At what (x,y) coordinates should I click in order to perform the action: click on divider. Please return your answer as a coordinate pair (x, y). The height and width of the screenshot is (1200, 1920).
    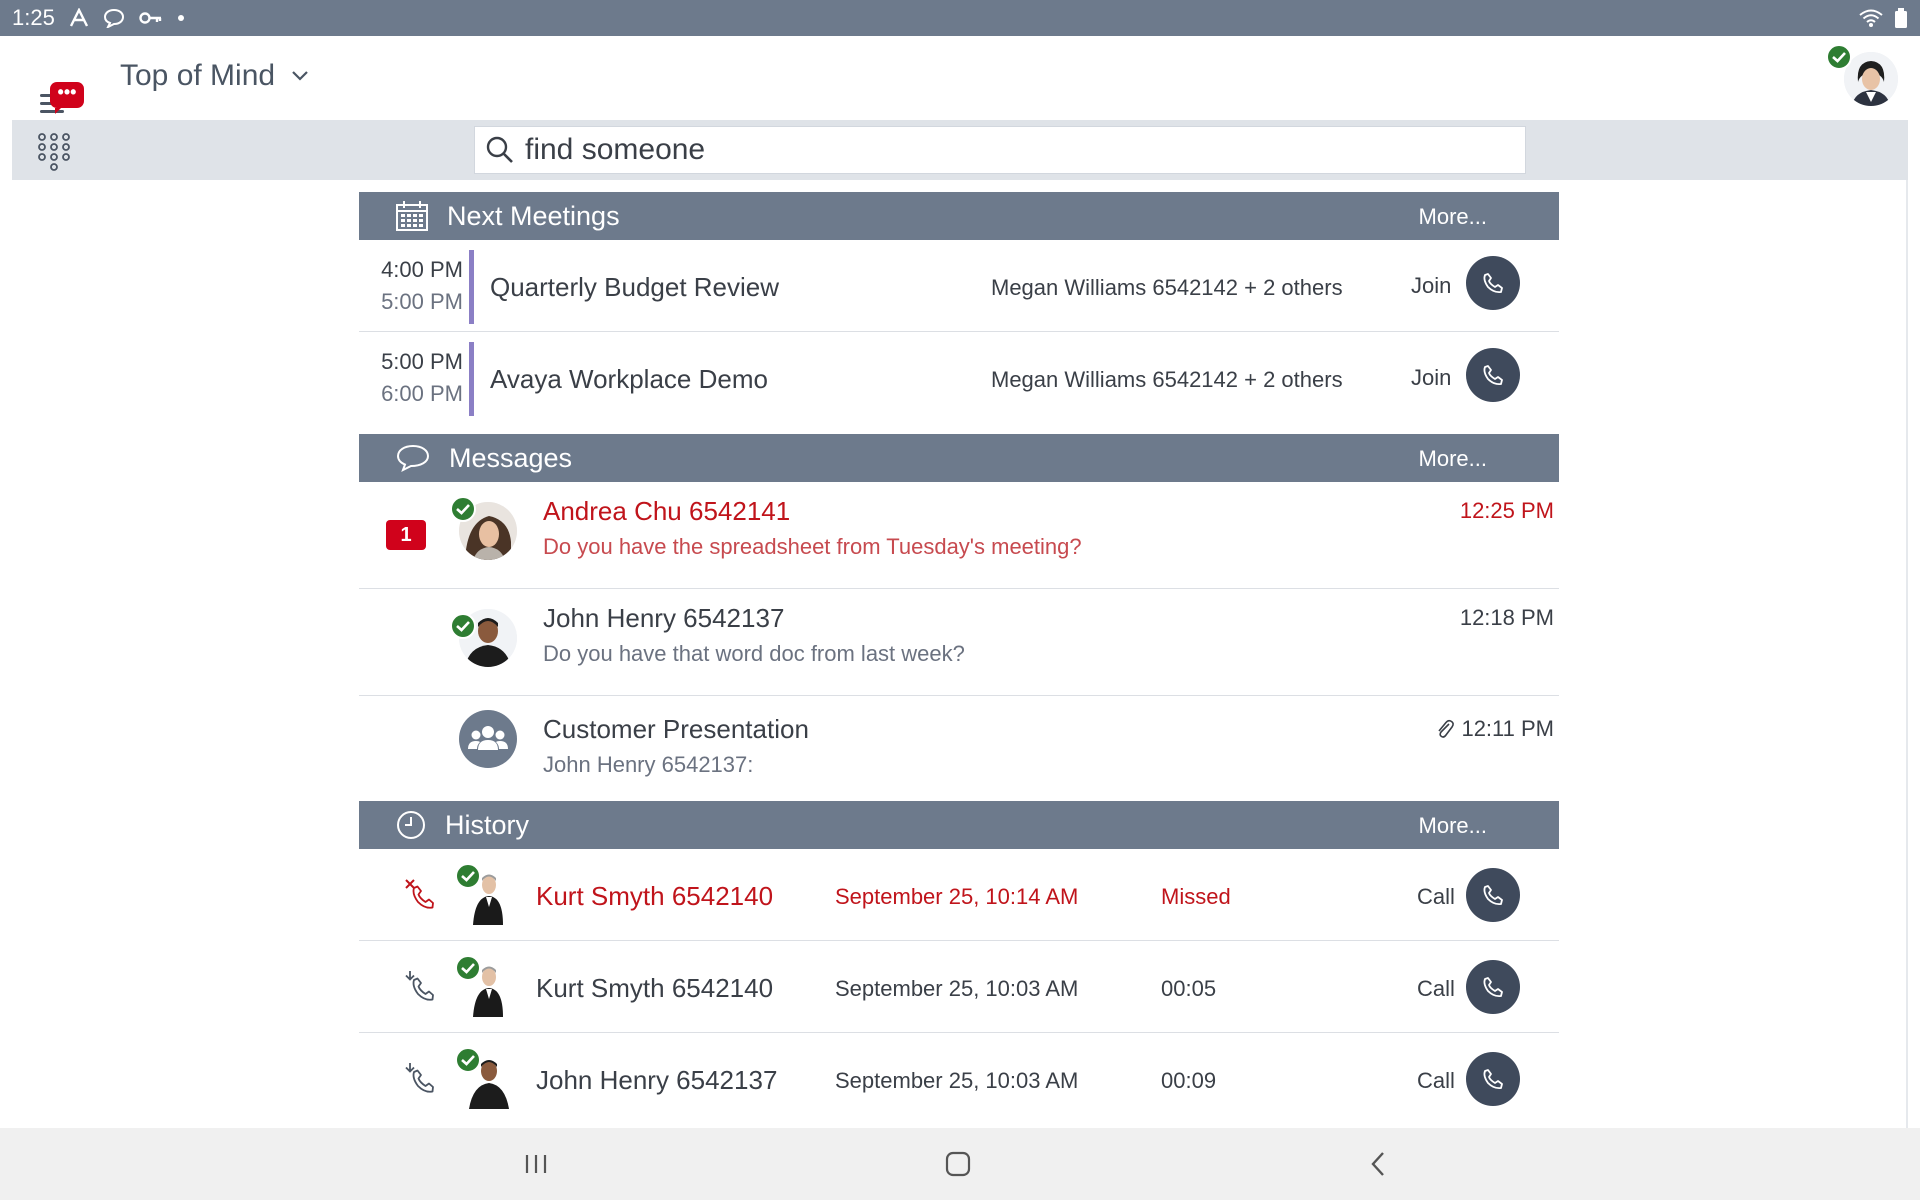
    Looking at the image, I should click on (1907, 654).